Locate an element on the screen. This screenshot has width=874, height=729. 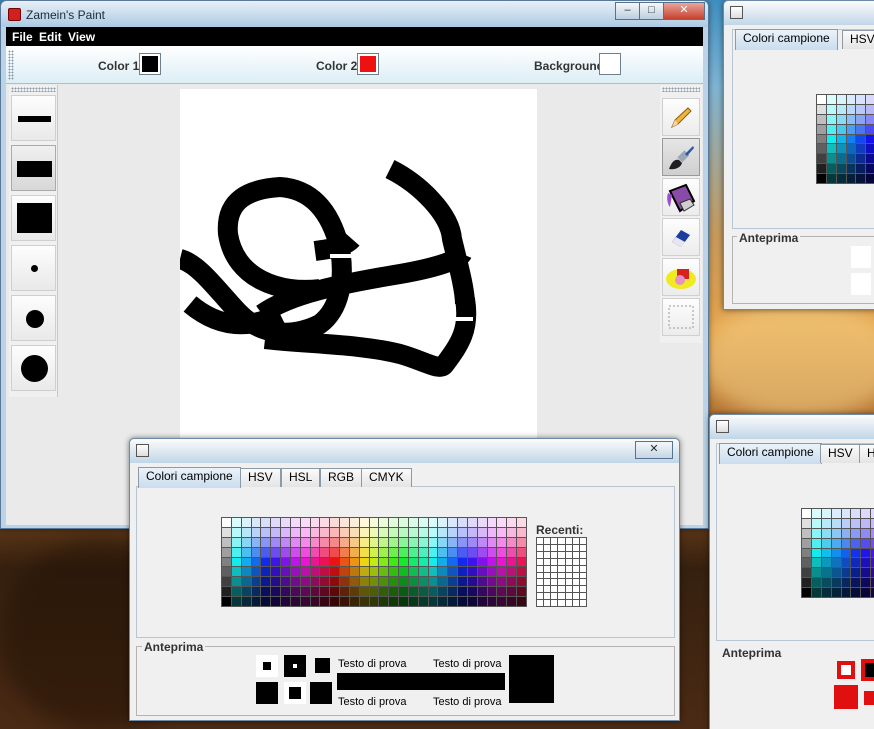
swatch-grid is located at coordinates (845, 139).